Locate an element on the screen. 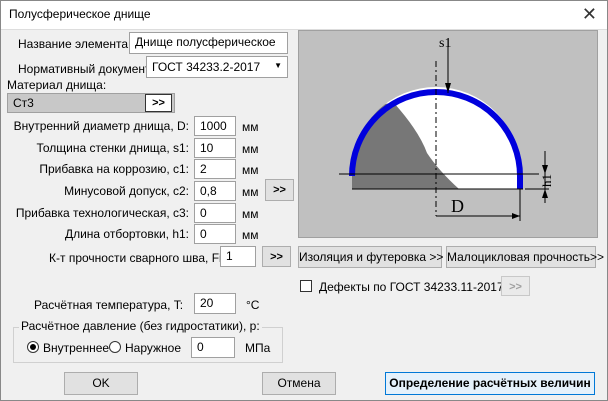 The image size is (608, 401). field-label-flange-length: Длина отбортовки, h1: is located at coordinates (126, 234).